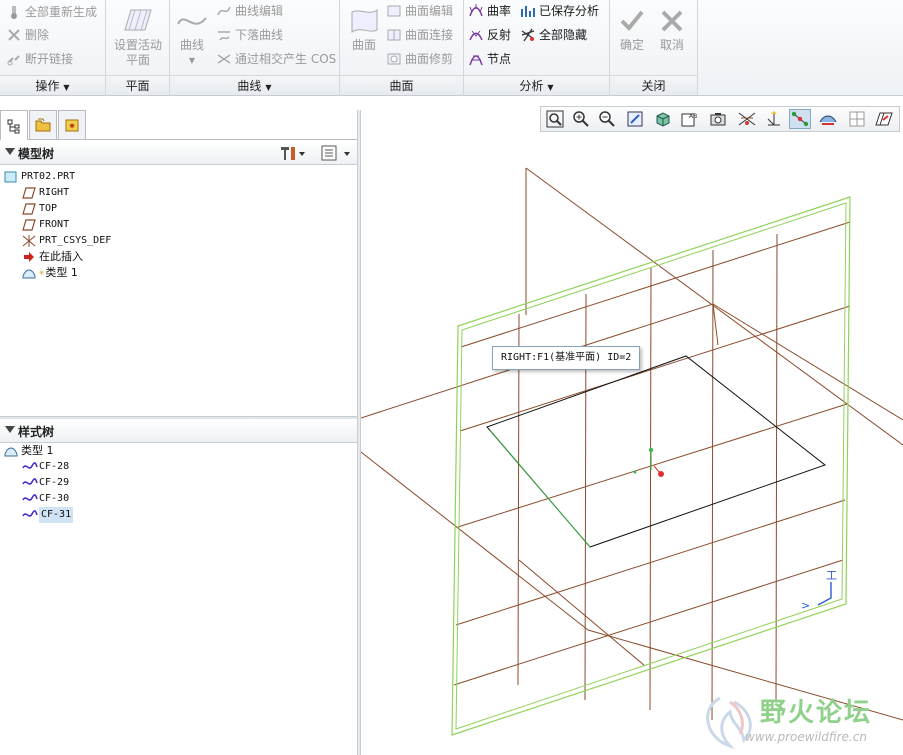 The height and width of the screenshot is (755, 903). I want to click on refit-icon, so click(555, 119).